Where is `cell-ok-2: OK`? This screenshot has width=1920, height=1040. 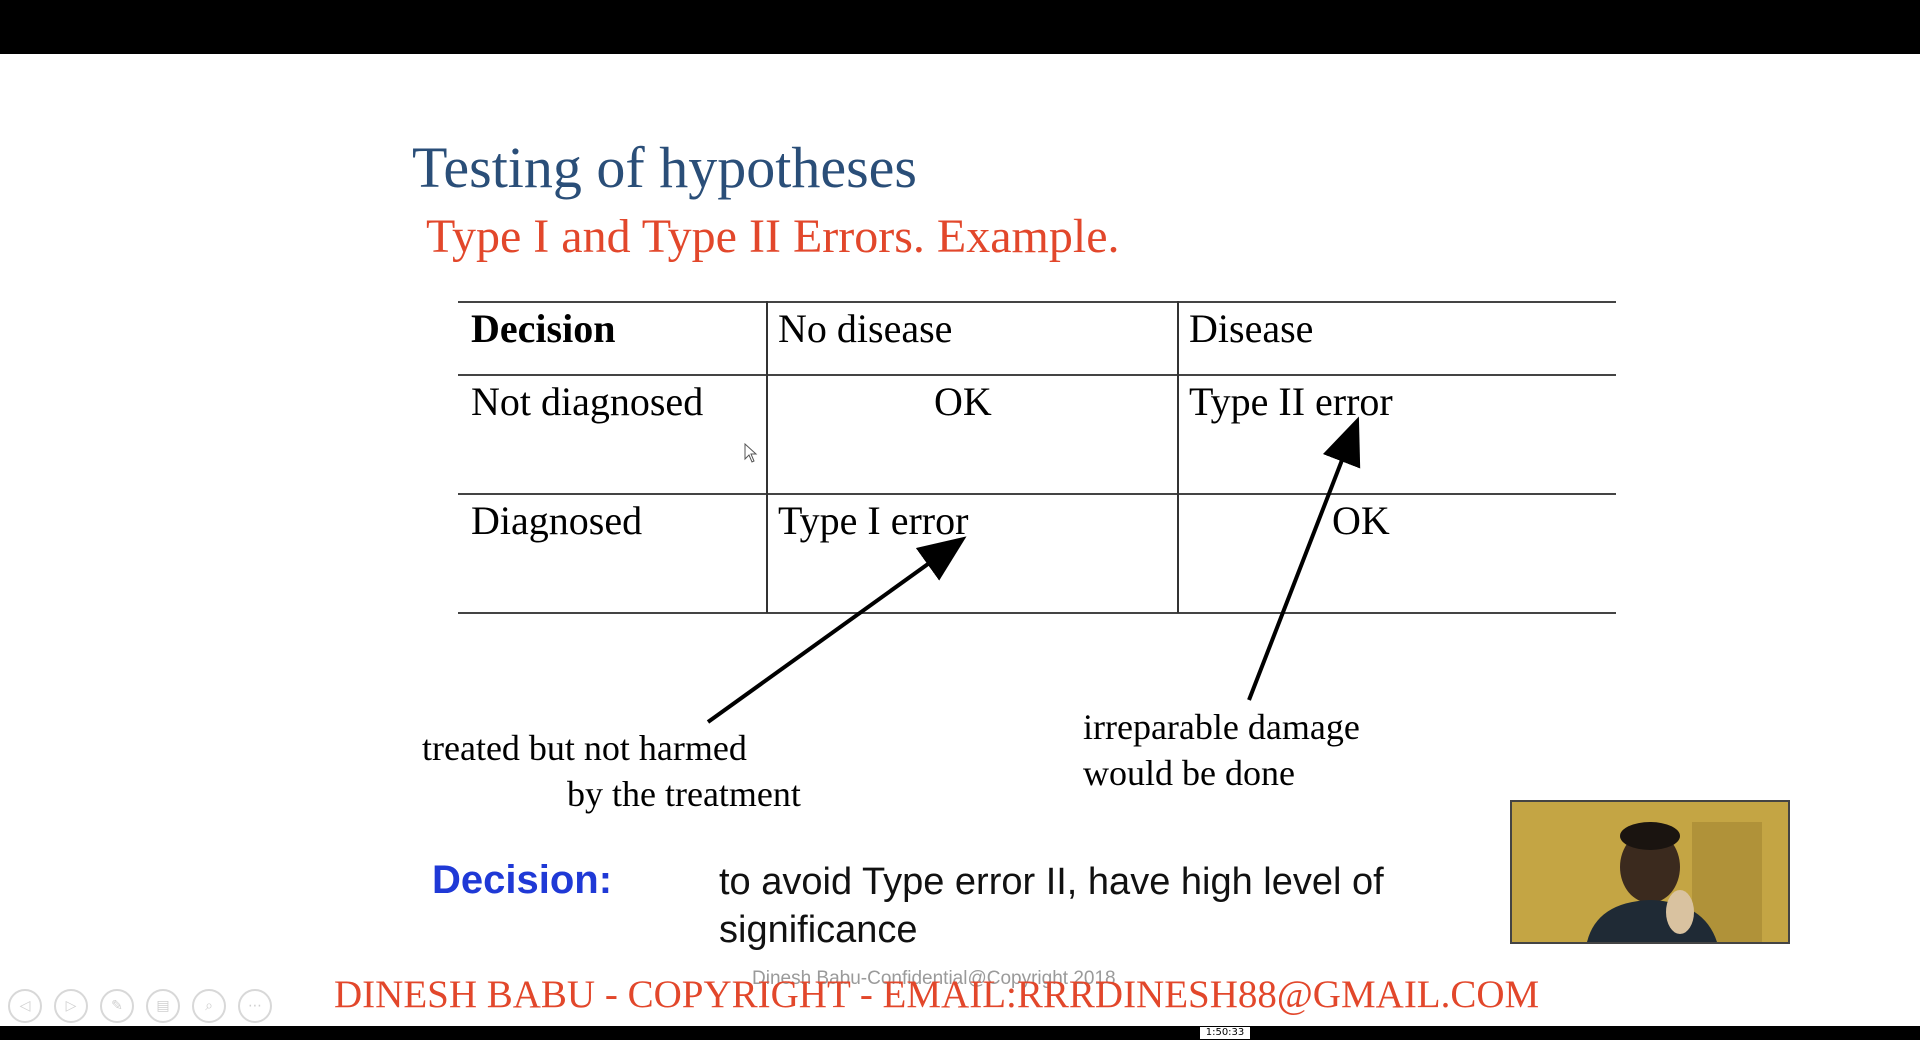
cell-ok-2: OK is located at coordinates (1361, 520).